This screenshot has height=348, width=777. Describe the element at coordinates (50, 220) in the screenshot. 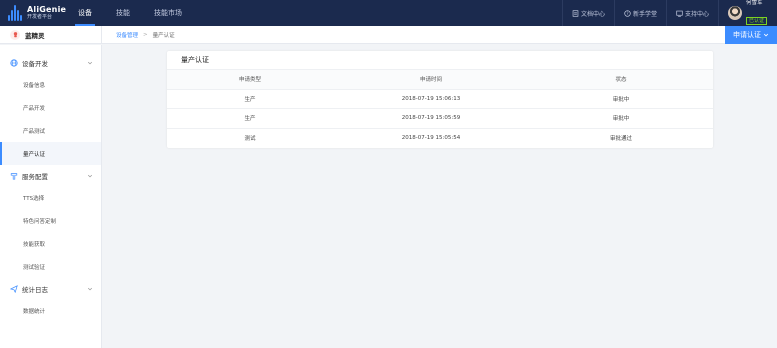

I see `sidebar-item-custom-qa: 特色问答定制` at that location.